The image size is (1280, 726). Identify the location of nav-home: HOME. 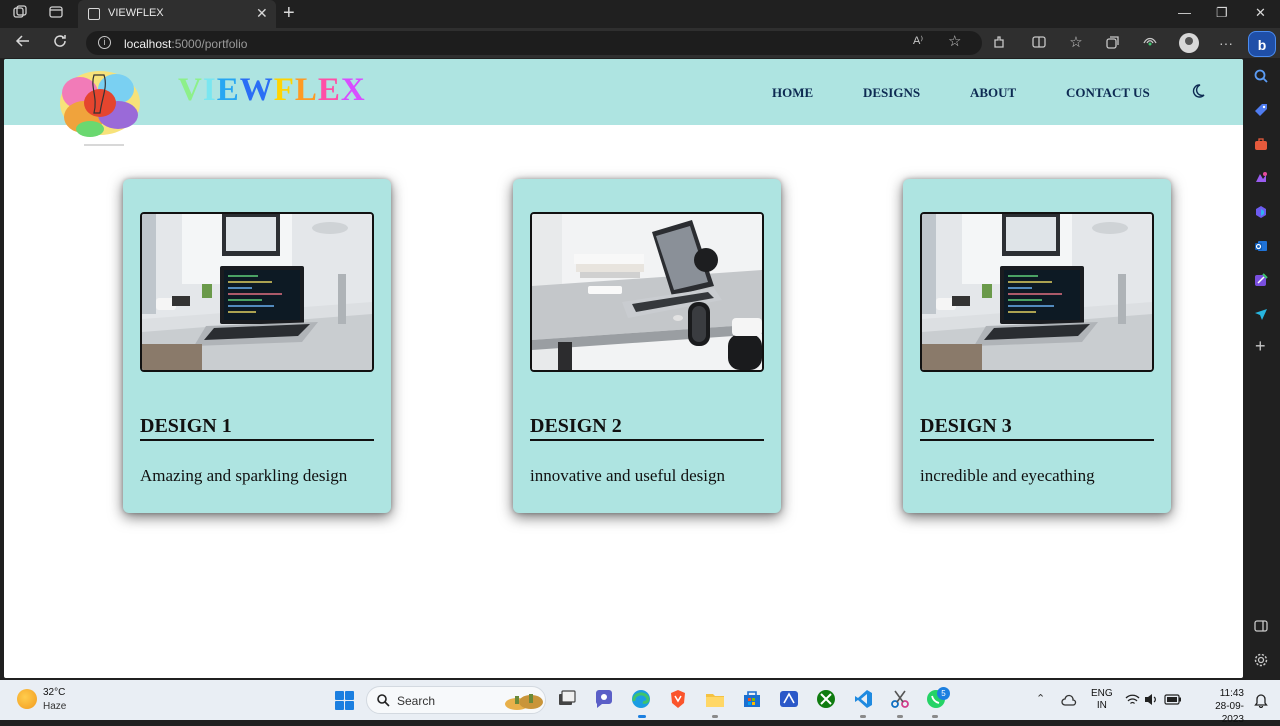
(792, 93).